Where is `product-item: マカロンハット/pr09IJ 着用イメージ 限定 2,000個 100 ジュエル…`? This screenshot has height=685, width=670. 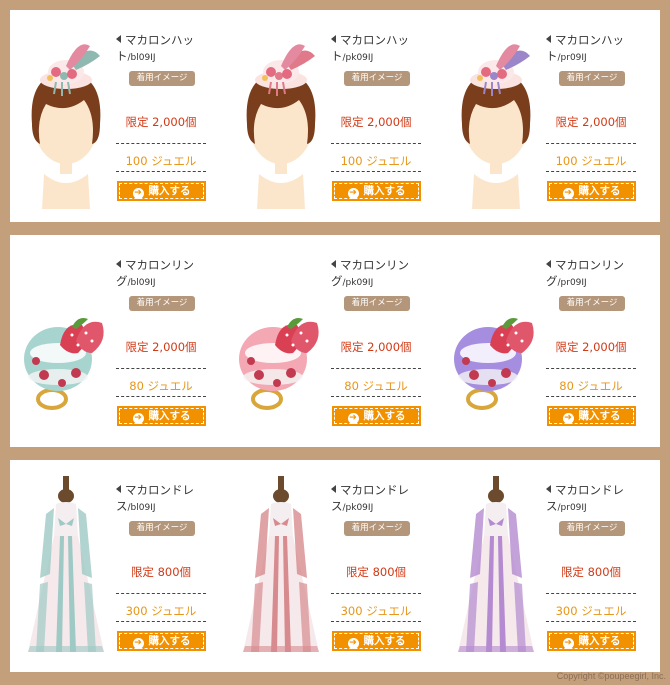
product-item: マカロンハット/pr09IJ 着用イメージ 限定 2,000個 100 ジュエル… is located at coordinates (547, 116).